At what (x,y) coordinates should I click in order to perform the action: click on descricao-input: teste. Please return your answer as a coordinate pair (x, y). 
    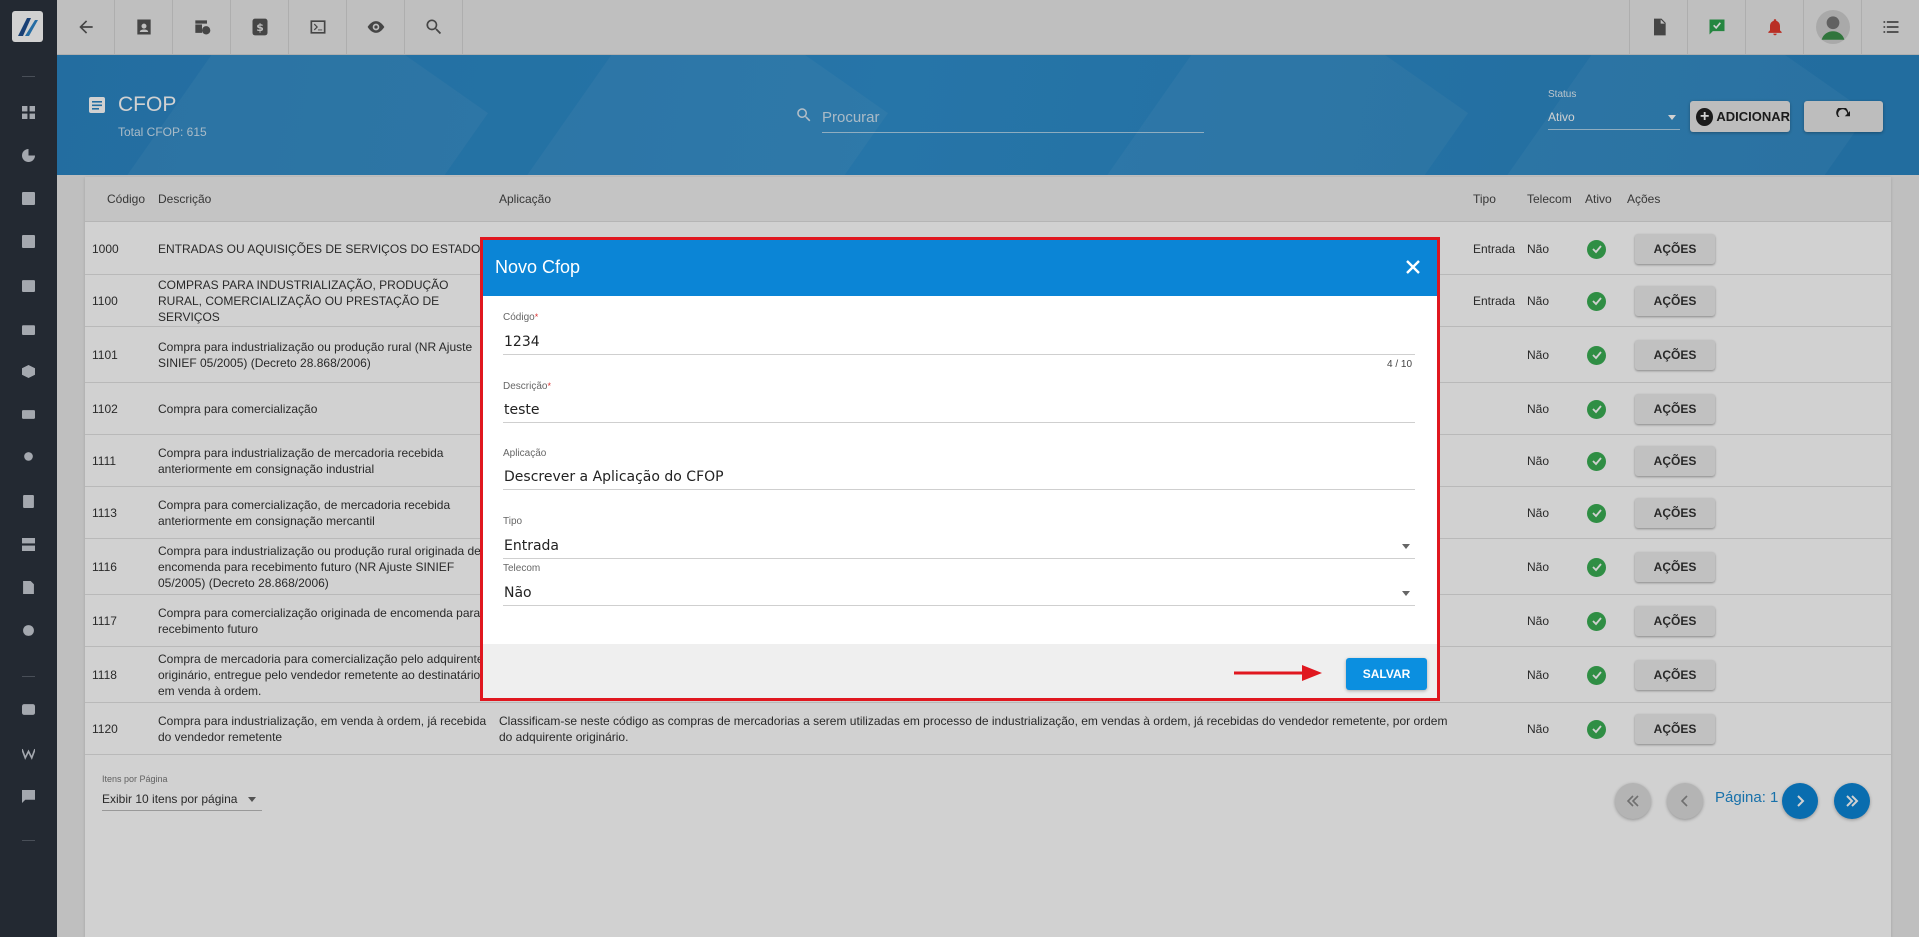
    Looking at the image, I should click on (522, 410).